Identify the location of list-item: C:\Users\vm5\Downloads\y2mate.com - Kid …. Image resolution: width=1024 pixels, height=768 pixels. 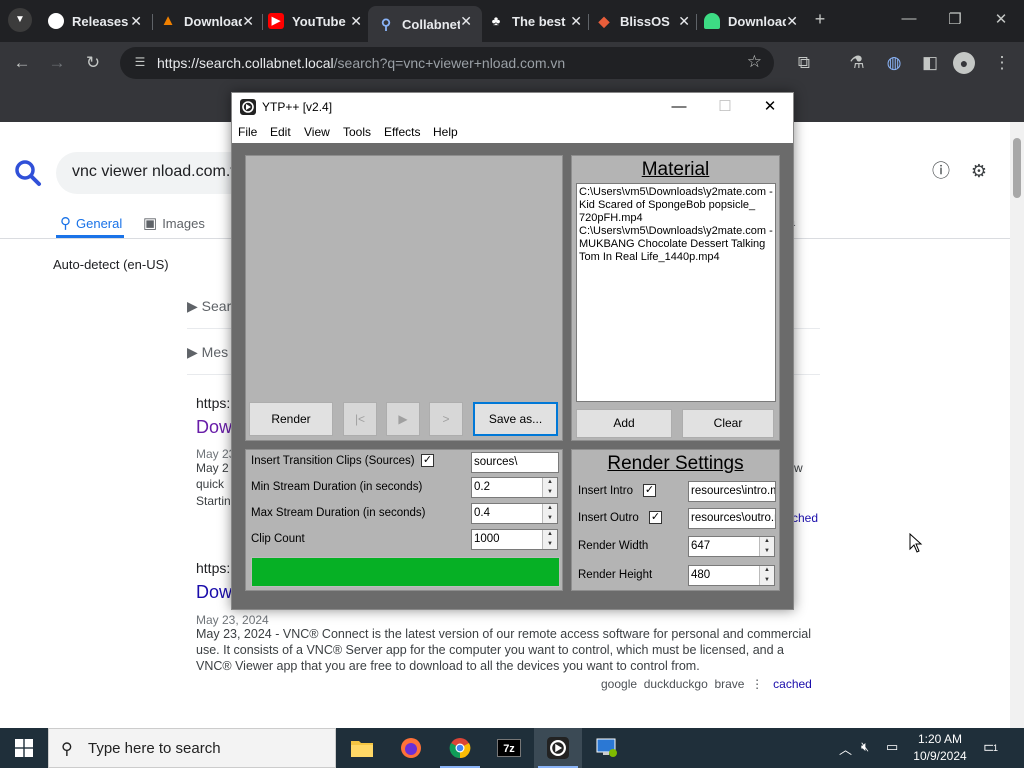
(676, 205).